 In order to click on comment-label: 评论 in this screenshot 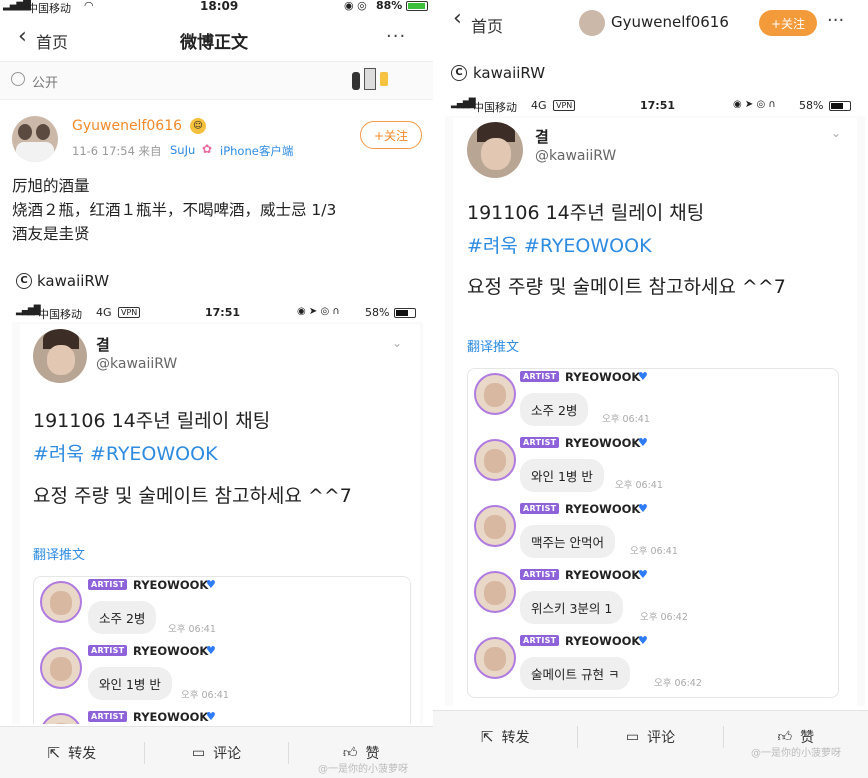, I will do `click(227, 753)`.